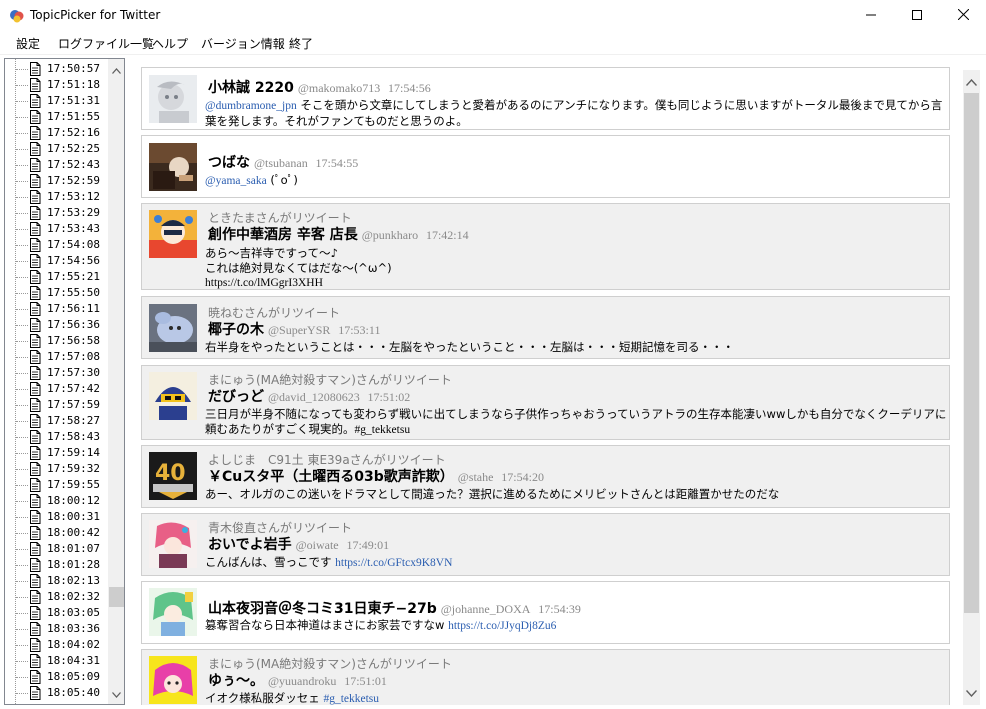 Image resolution: width=986 pixels, height=709 pixels. I want to click on tree-item-log: 17:55:21, so click(57, 277).